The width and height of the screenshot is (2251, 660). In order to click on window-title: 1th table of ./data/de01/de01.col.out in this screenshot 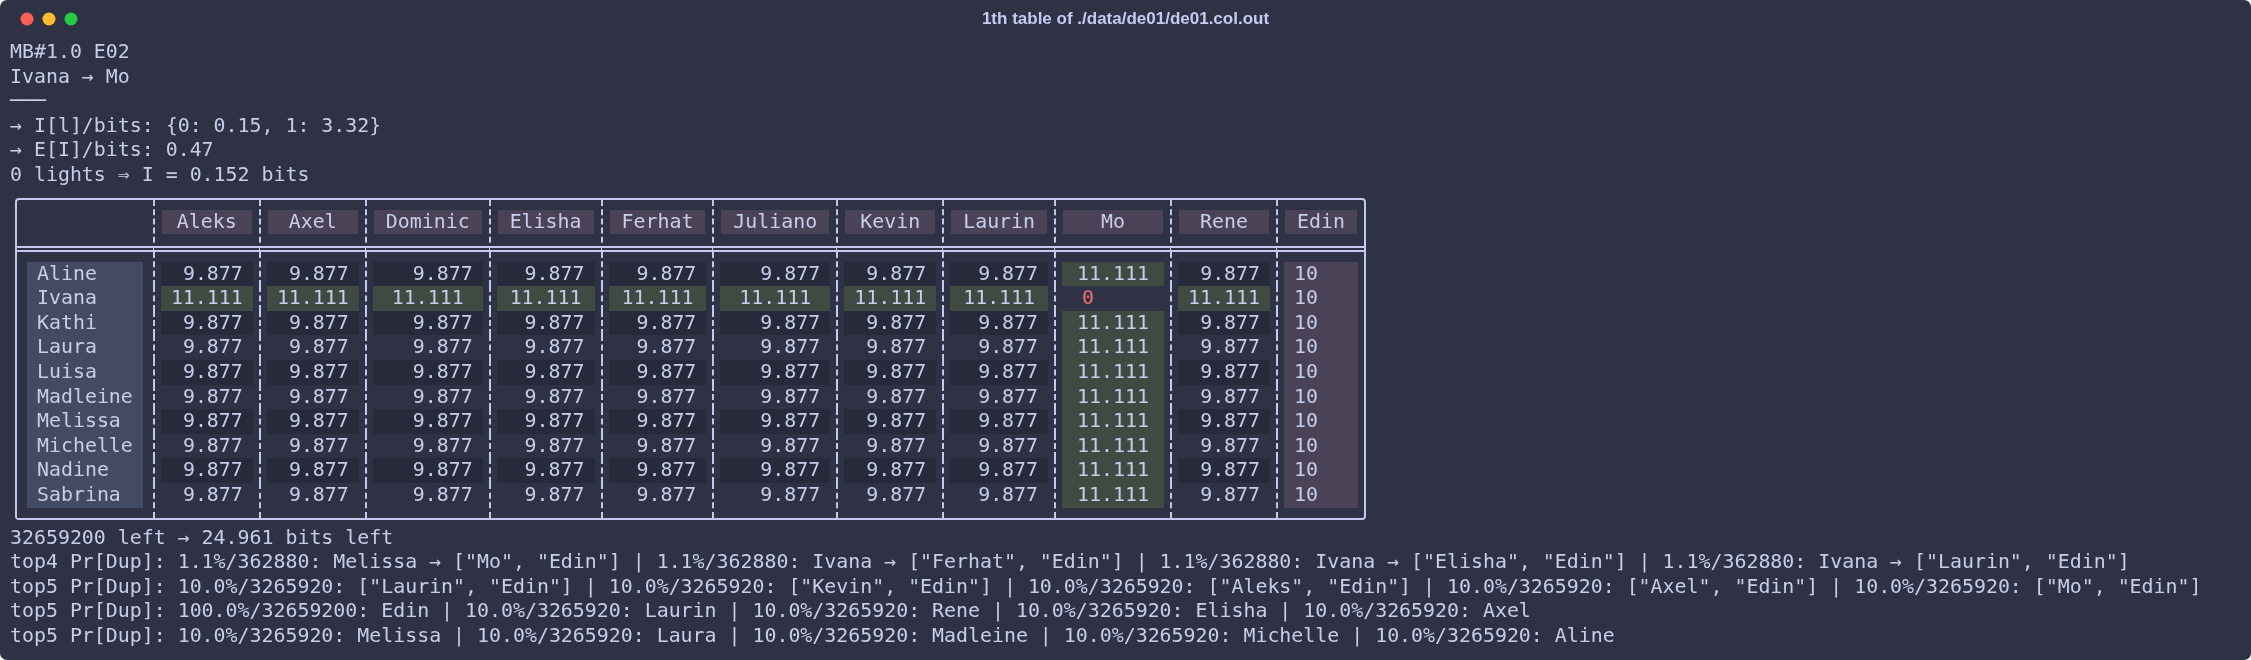, I will do `click(1125, 19)`.